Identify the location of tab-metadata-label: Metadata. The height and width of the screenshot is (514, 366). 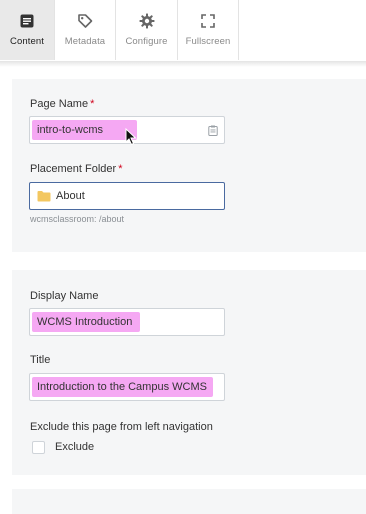
(85, 41).